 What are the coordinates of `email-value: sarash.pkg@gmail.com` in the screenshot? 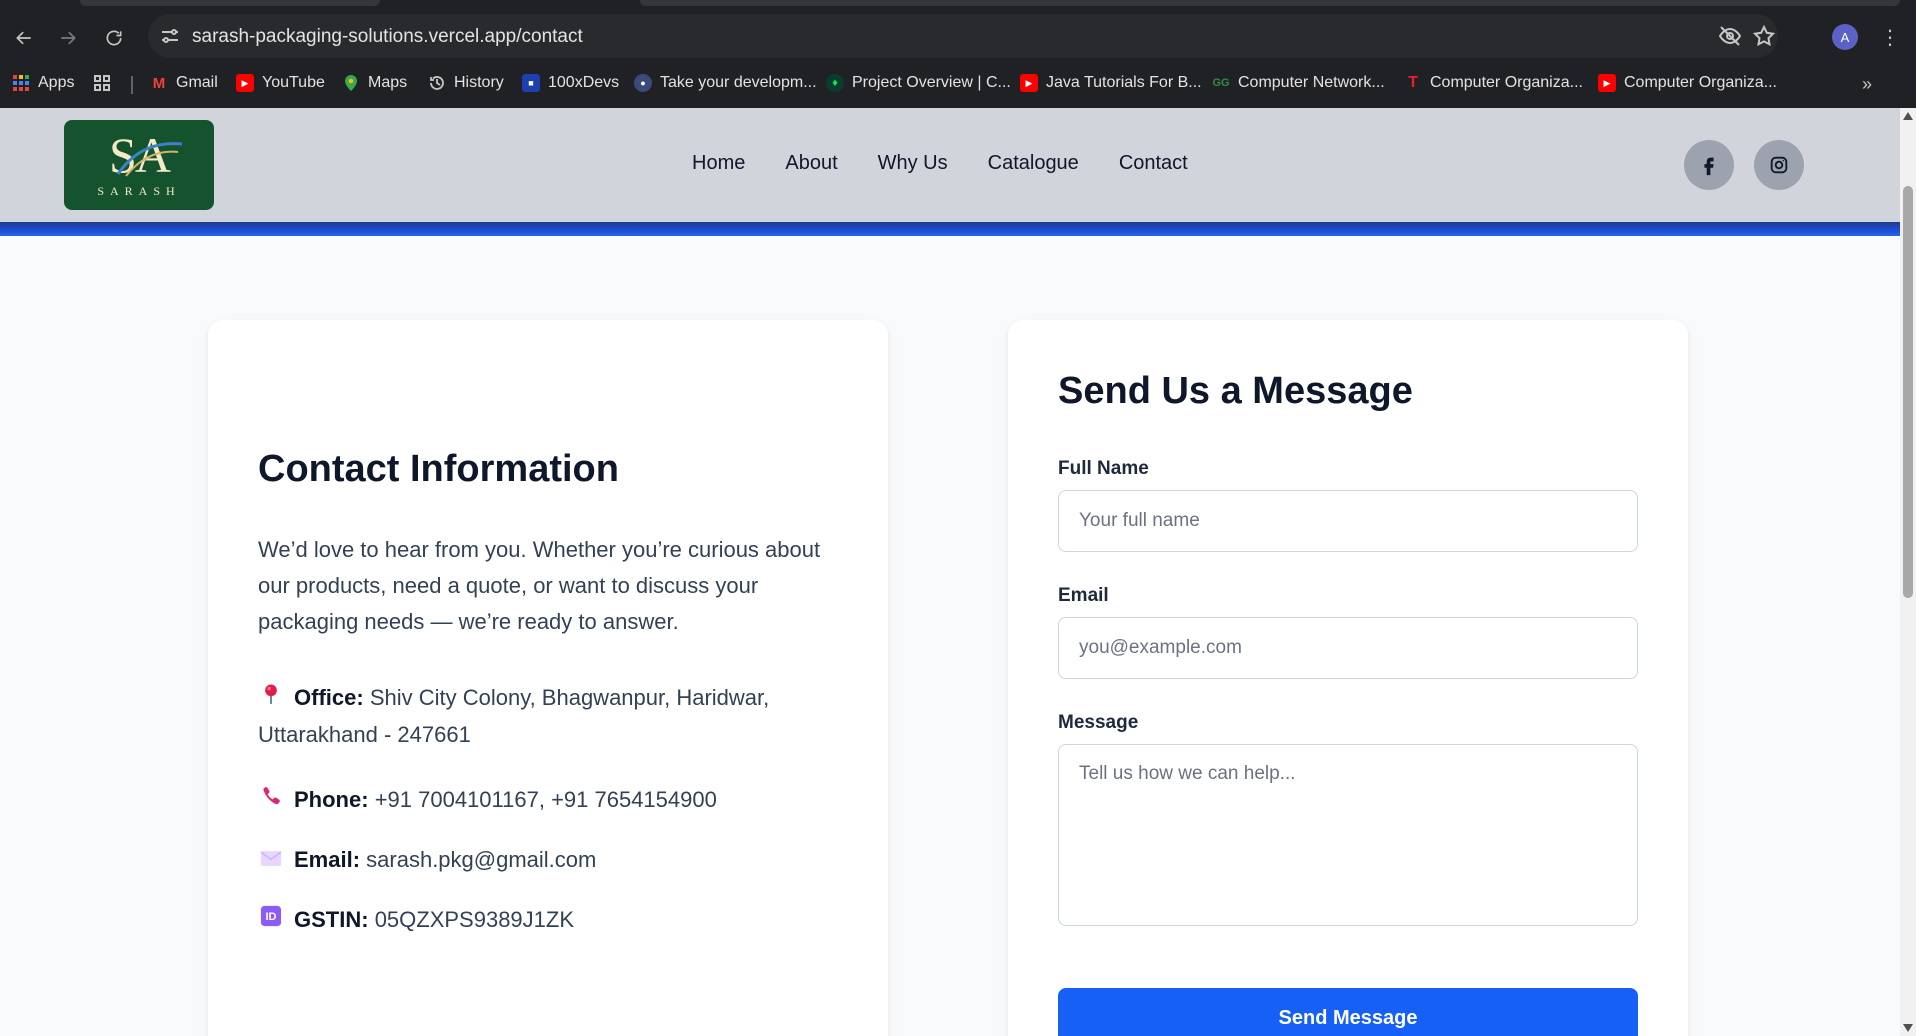 It's located at (481, 859).